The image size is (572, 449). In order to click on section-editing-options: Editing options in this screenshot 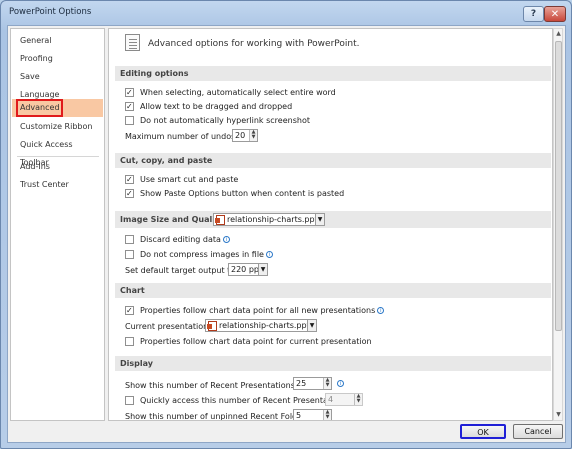, I will do `click(333, 73)`.